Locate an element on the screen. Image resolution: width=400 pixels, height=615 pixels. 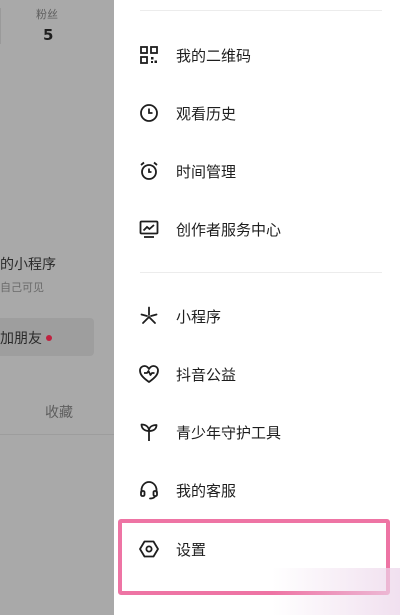
monitor-chart-icon is located at coordinates (149, 229).